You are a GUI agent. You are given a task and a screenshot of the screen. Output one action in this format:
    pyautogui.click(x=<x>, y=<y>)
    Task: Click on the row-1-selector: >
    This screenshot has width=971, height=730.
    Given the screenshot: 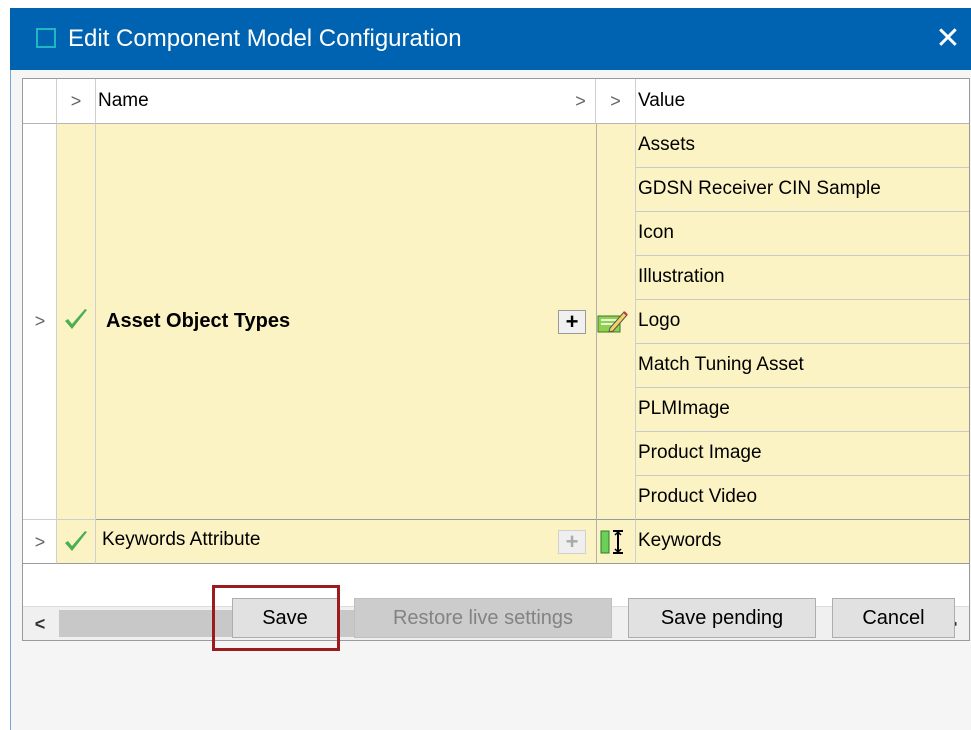 What is the action you would take?
    pyautogui.click(x=40, y=322)
    